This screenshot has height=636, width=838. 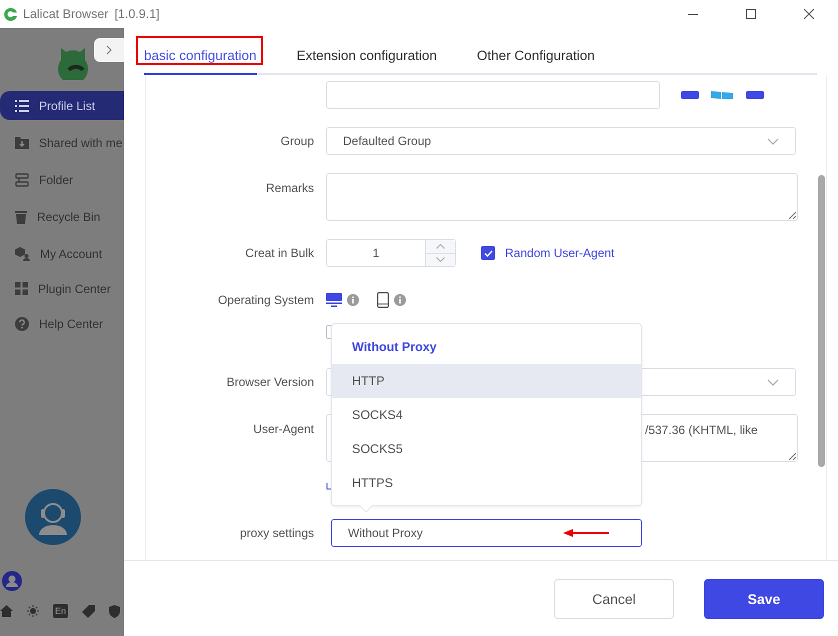 What do you see at coordinates (22, 142) in the screenshot?
I see `download-folder-icon` at bounding box center [22, 142].